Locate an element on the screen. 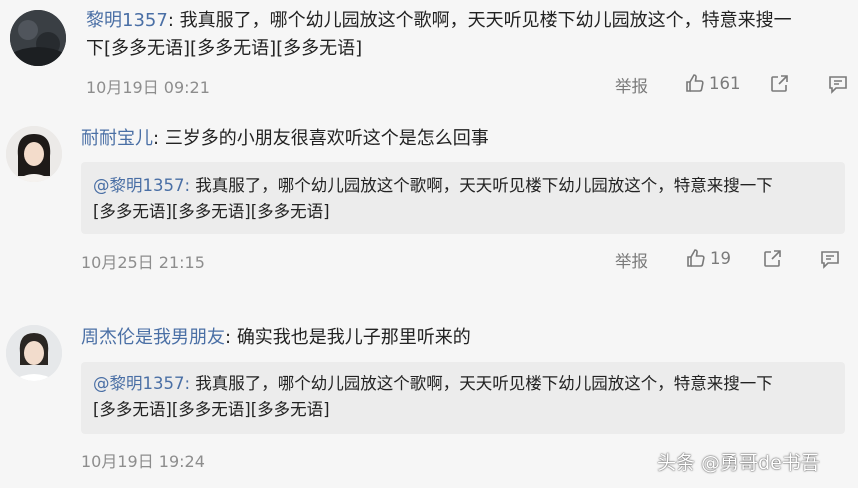 This screenshot has height=488, width=858. comment-text-continued: 下[多多无语][多多无语][多多无语] is located at coordinates (224, 49).